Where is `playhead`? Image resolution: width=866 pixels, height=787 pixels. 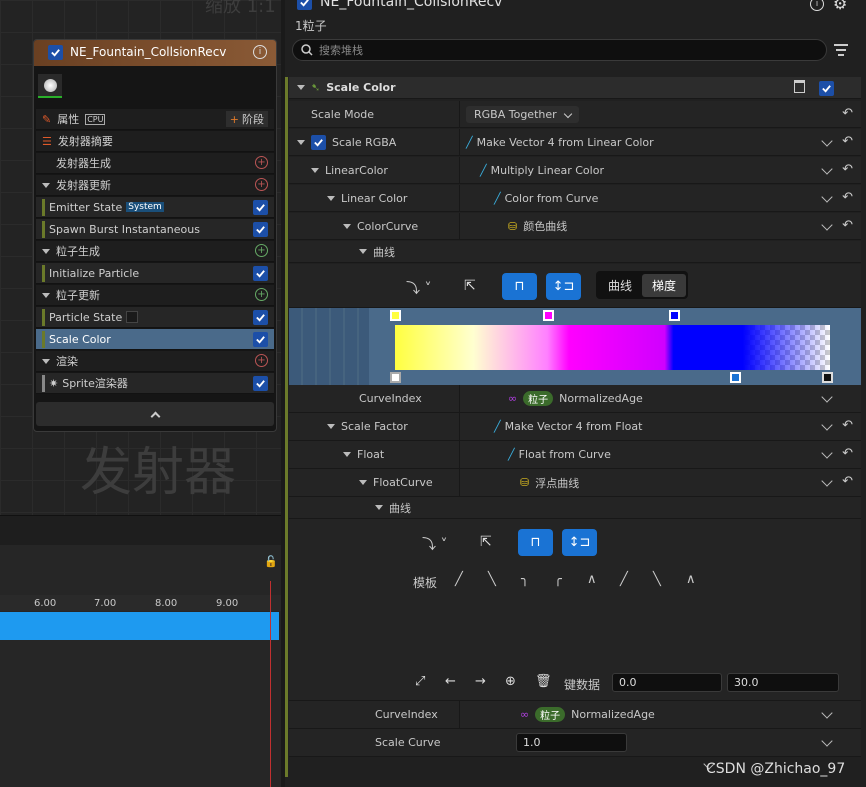 playhead is located at coordinates (270, 684).